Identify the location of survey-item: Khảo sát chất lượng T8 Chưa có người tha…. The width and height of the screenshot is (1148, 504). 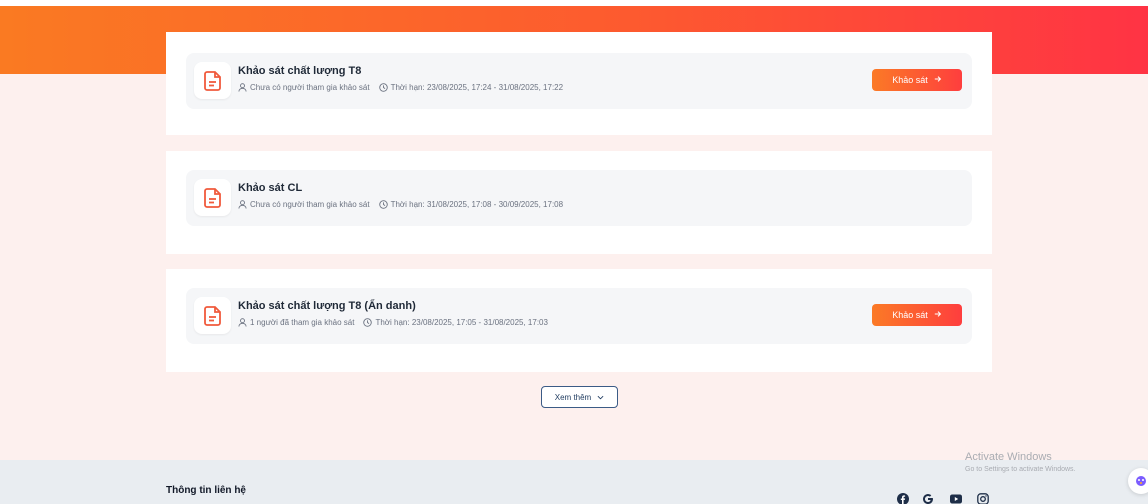
(579, 81).